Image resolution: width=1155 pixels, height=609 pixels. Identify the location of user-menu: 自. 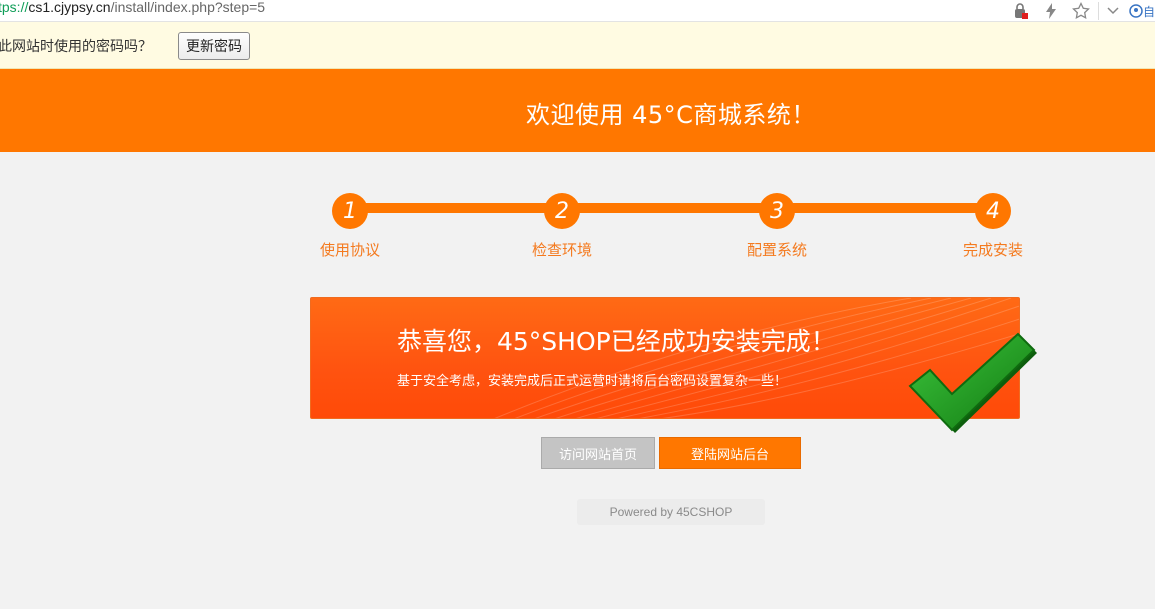
(1142, 11).